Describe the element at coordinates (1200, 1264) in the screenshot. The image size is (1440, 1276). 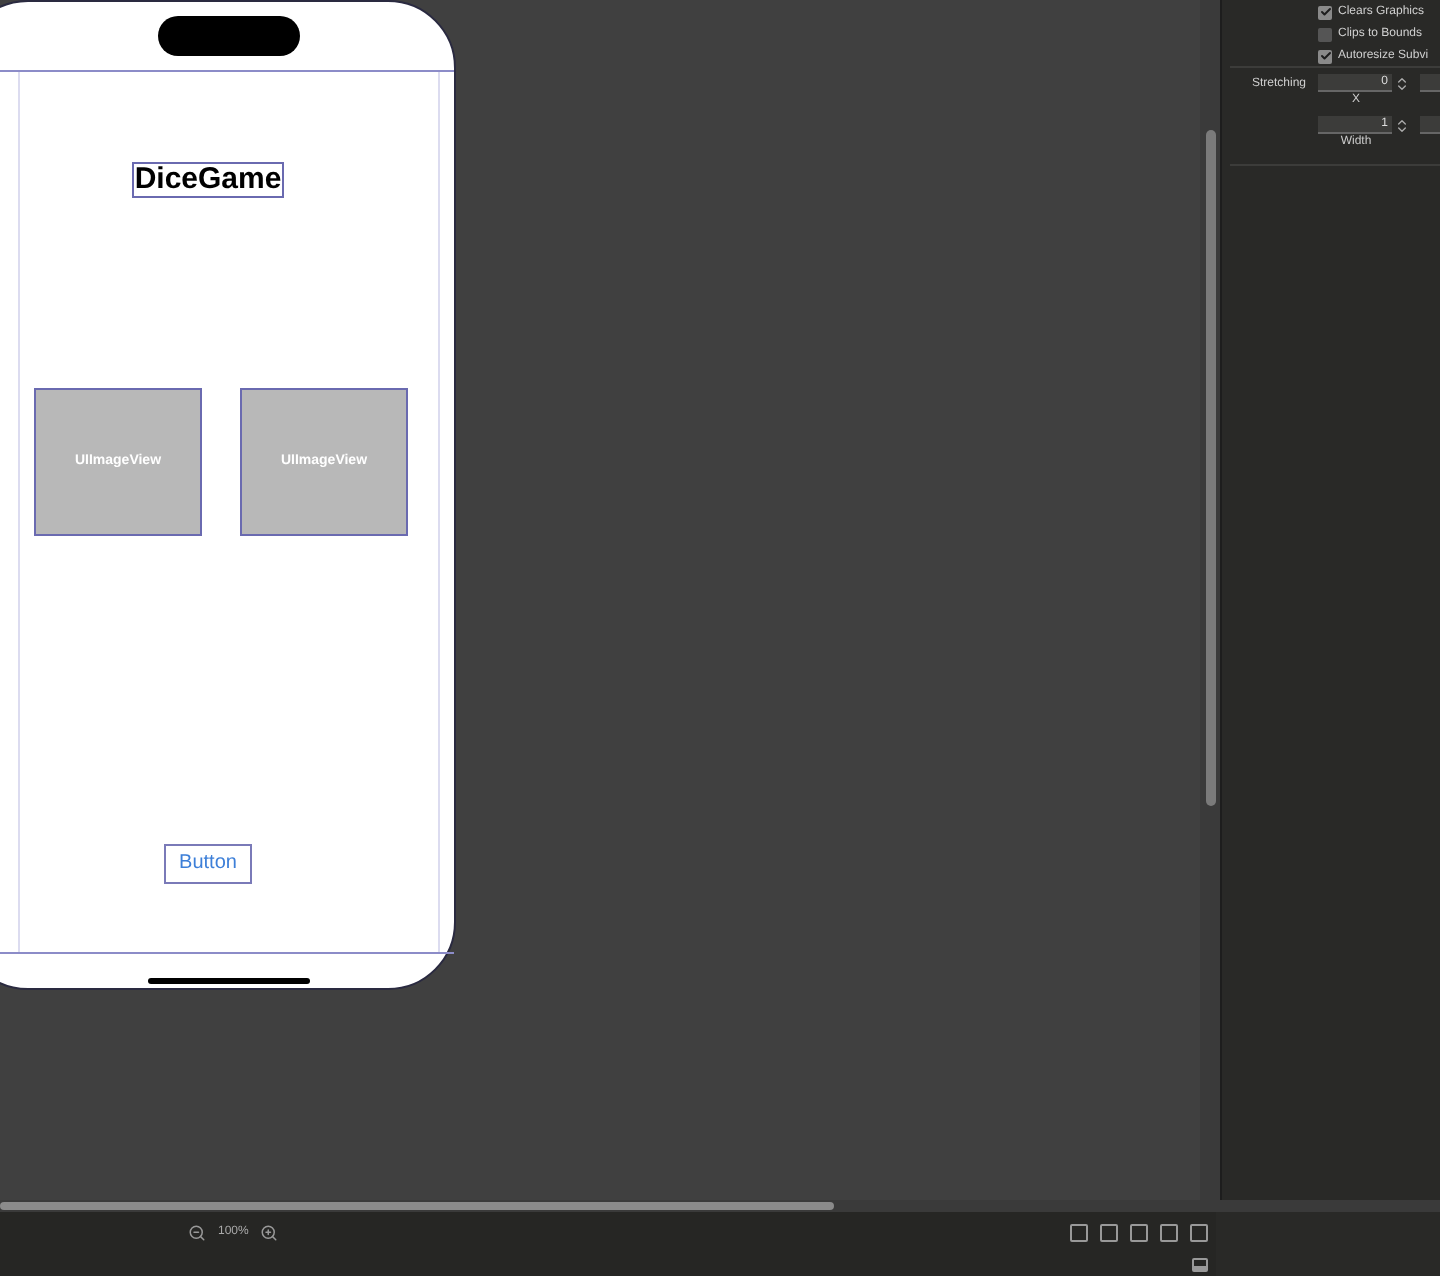
I see `panel-toggle-icon` at that location.